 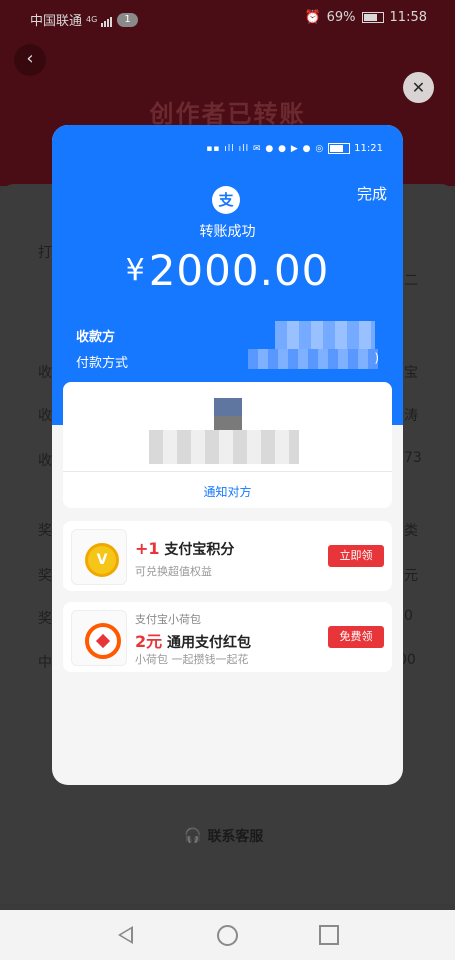 I want to click on inner-clock: 11:21, so click(x=368, y=148).